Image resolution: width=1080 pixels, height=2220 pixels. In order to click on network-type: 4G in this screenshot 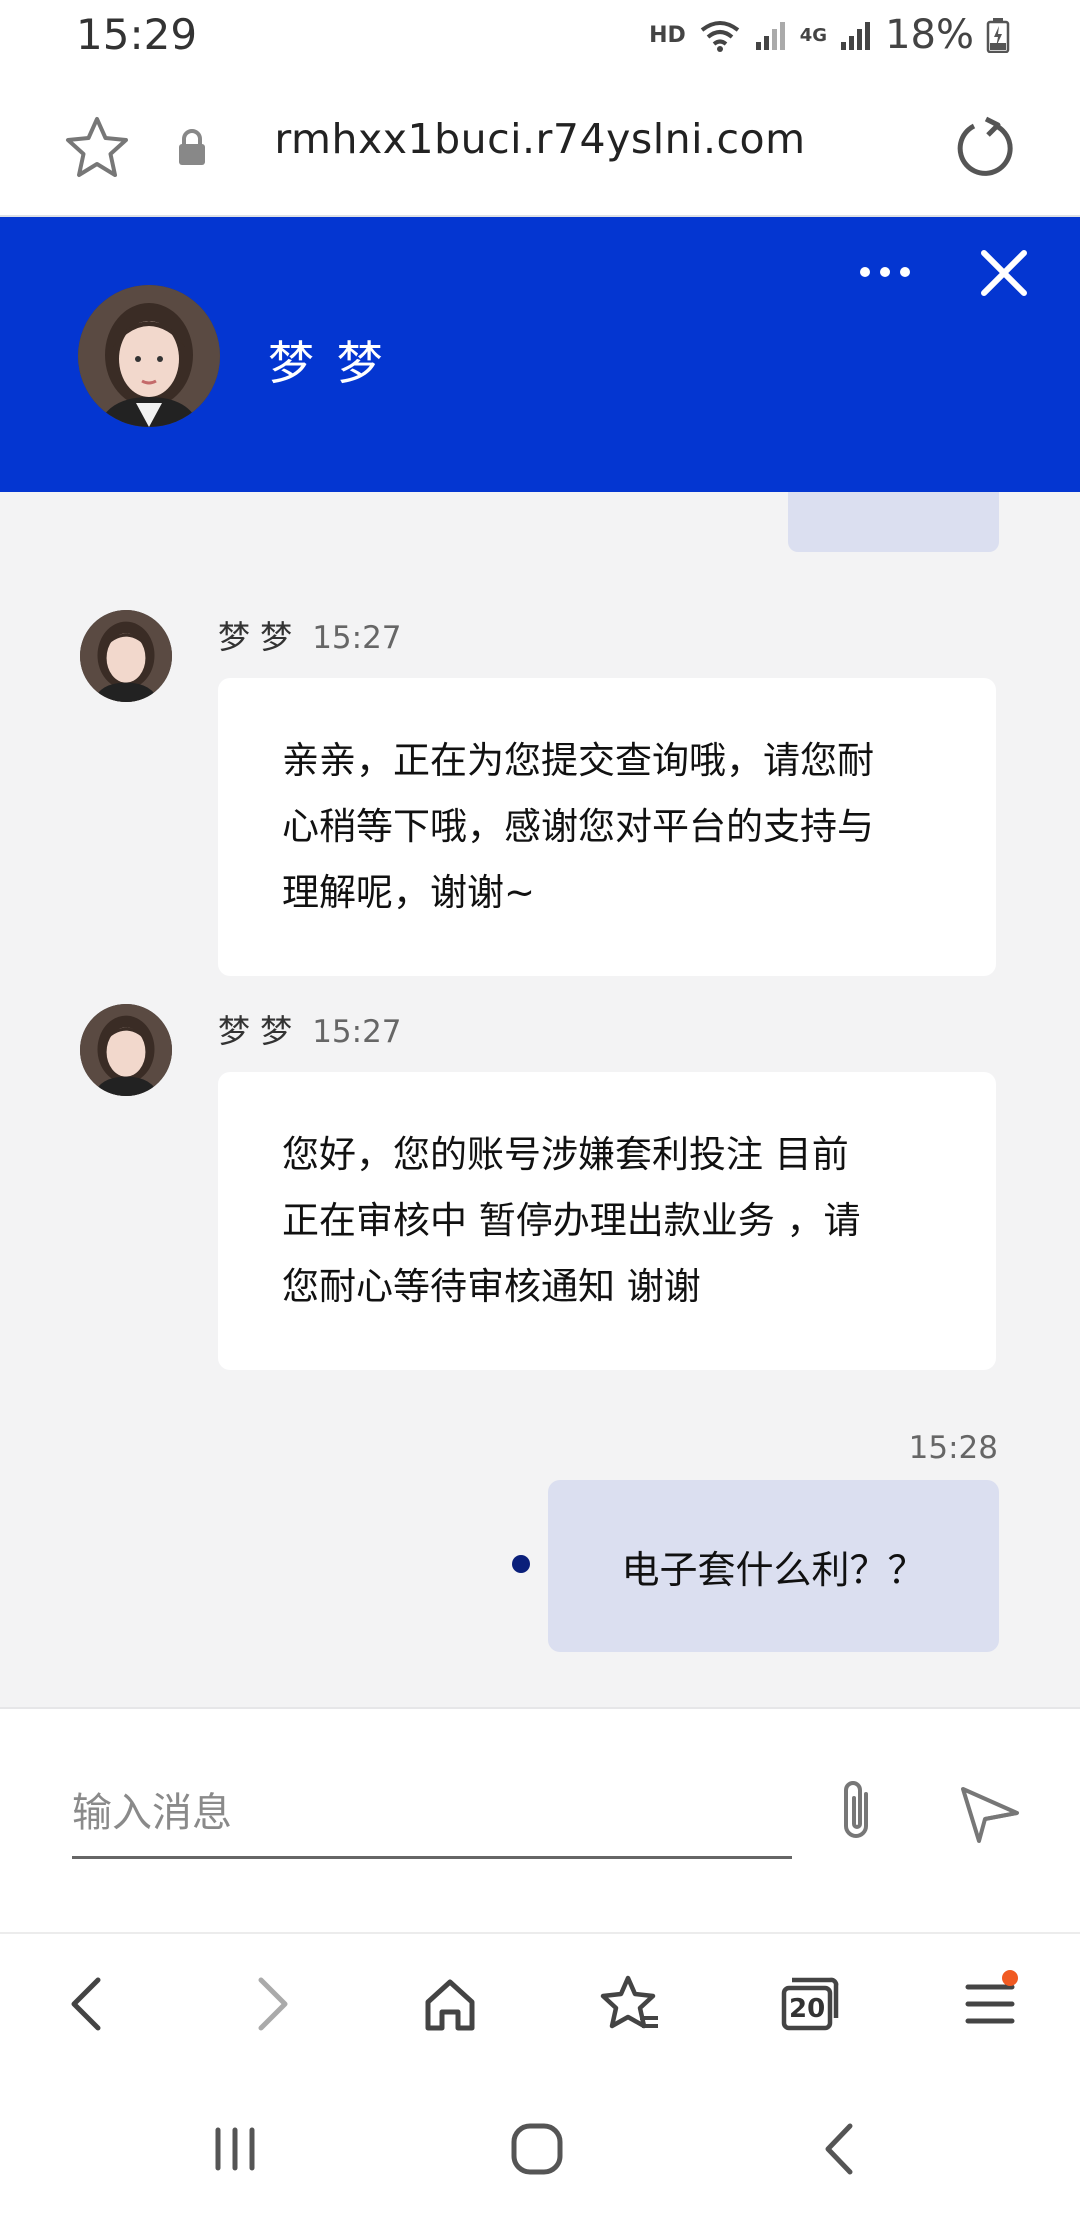, I will do `click(813, 35)`.